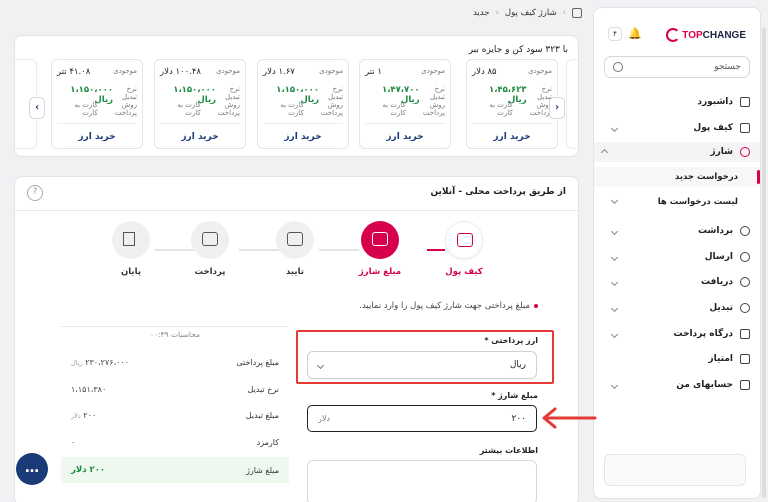 The height and width of the screenshot is (502, 768). What do you see at coordinates (511, 340) in the screenshot?
I see `currency-label: ارز پرداختی *` at bounding box center [511, 340].